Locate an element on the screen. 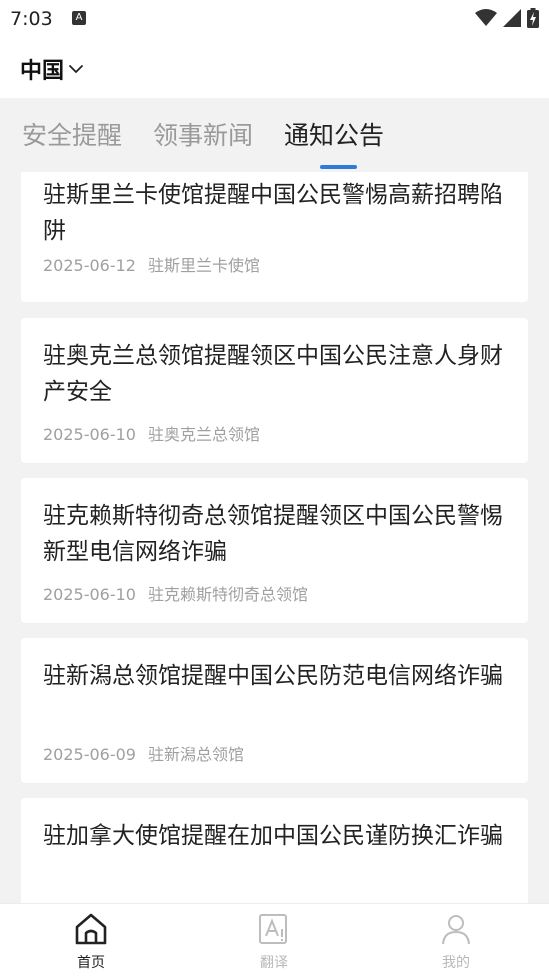 The width and height of the screenshot is (549, 977). article-date: 2025-06-12 is located at coordinates (89, 265).